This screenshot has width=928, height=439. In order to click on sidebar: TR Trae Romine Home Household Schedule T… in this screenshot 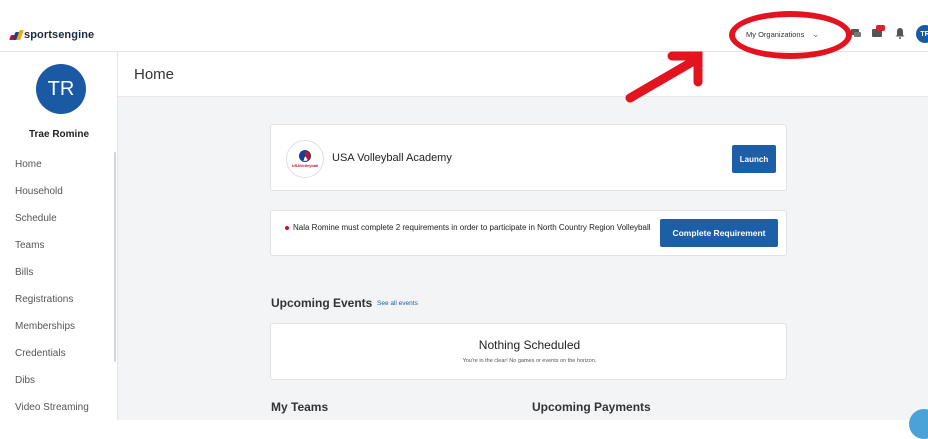, I will do `click(59, 236)`.